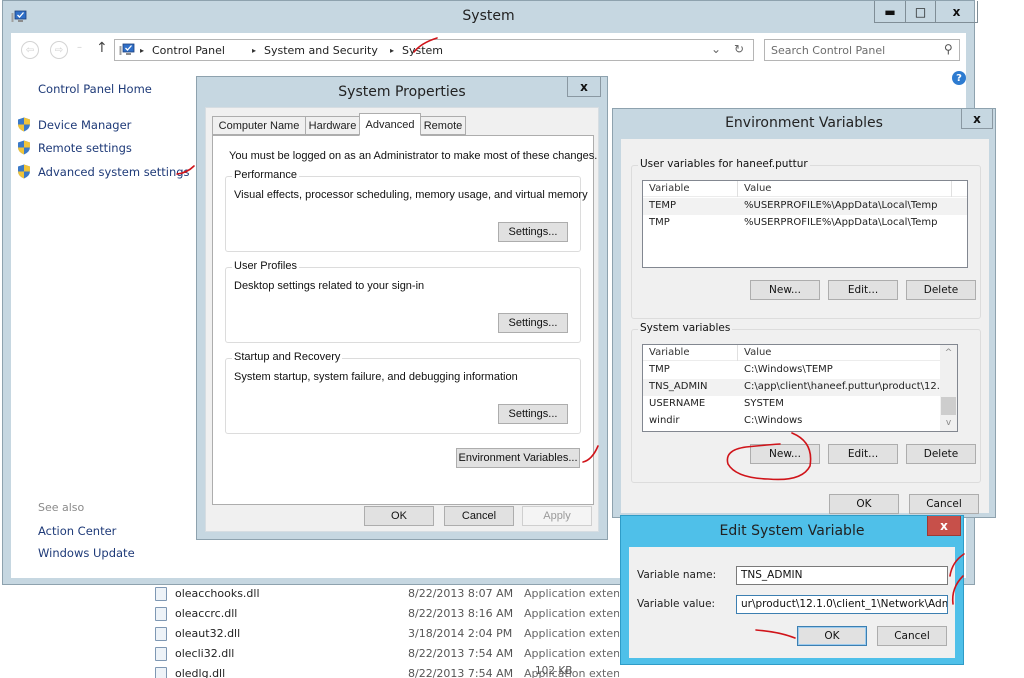 This screenshot has height=678, width=1024. What do you see at coordinates (920, 11) in the screenshot?
I see `maximize-button: □` at bounding box center [920, 11].